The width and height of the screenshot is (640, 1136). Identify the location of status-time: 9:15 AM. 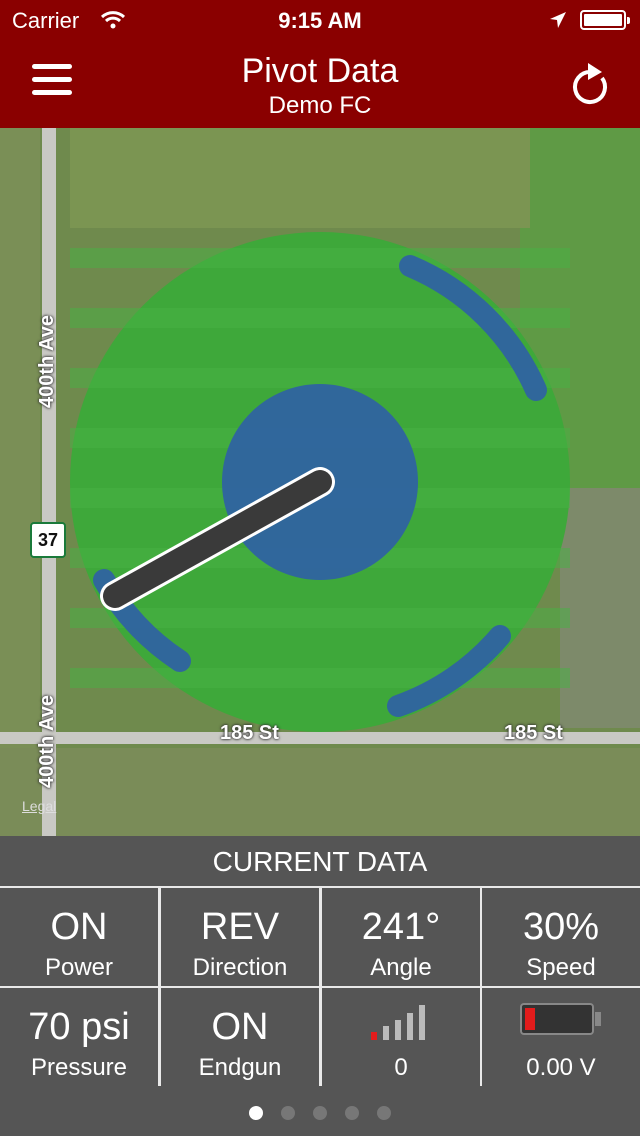
(320, 20).